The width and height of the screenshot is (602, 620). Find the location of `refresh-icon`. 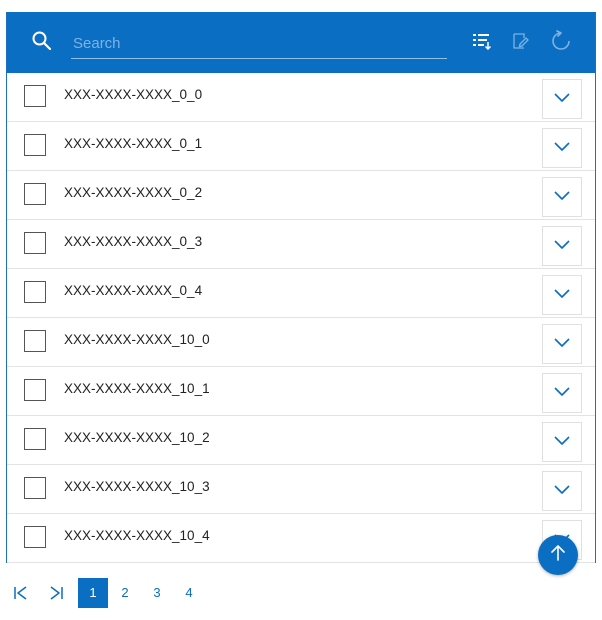

refresh-icon is located at coordinates (561, 43).